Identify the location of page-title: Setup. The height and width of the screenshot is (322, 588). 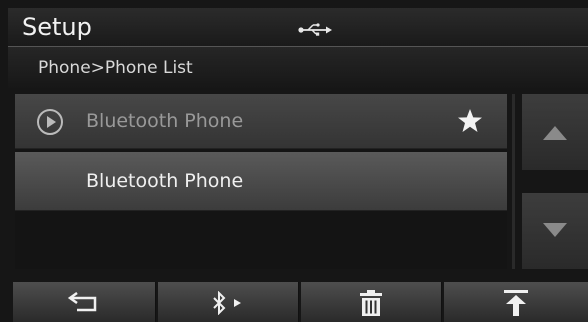
(57, 27).